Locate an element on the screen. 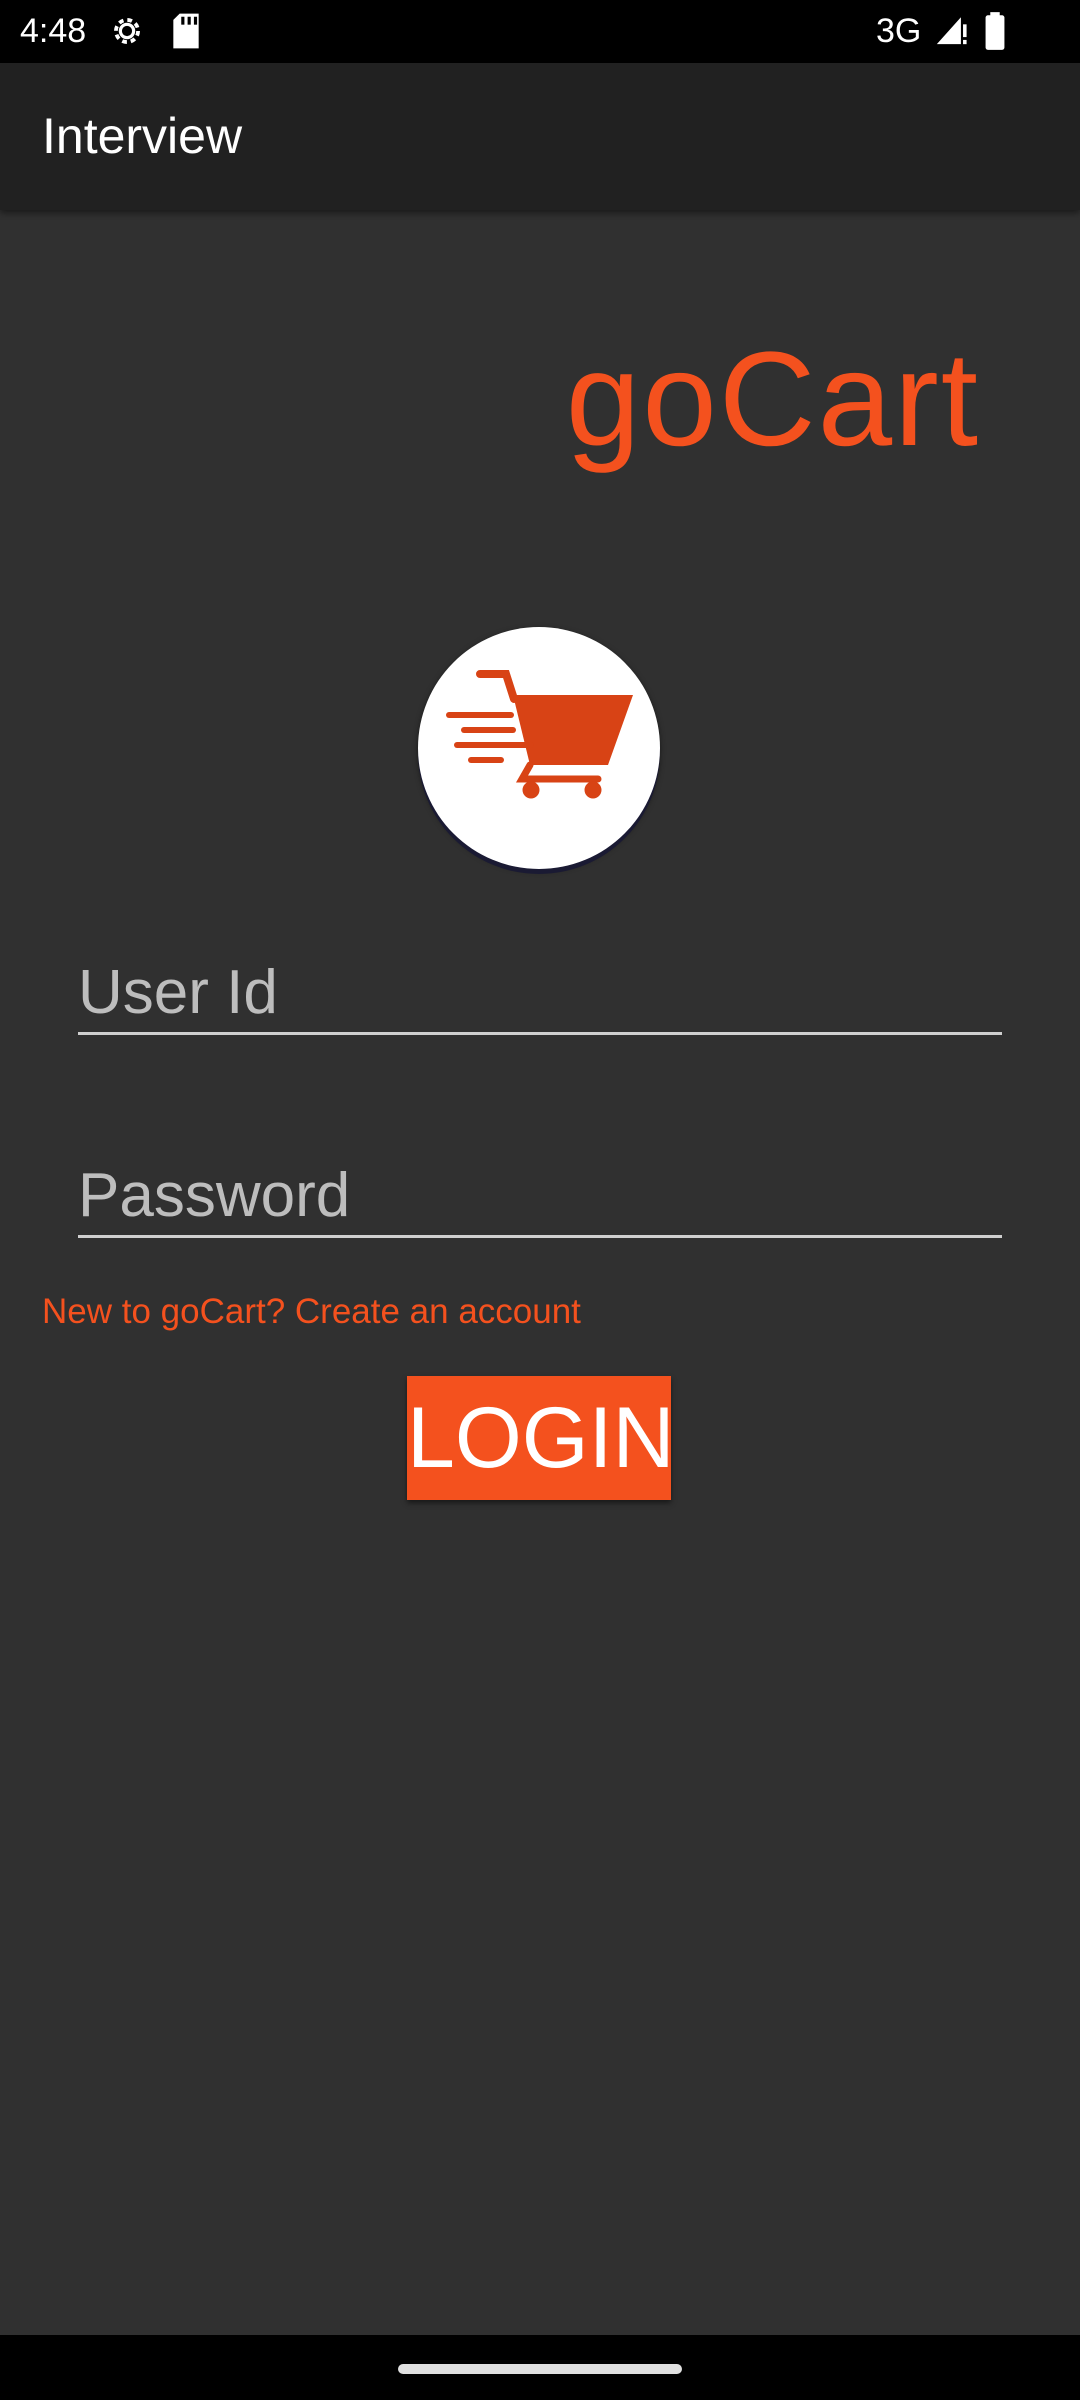 This screenshot has height=2400, width=1080. sd-card-icon is located at coordinates (186, 33).